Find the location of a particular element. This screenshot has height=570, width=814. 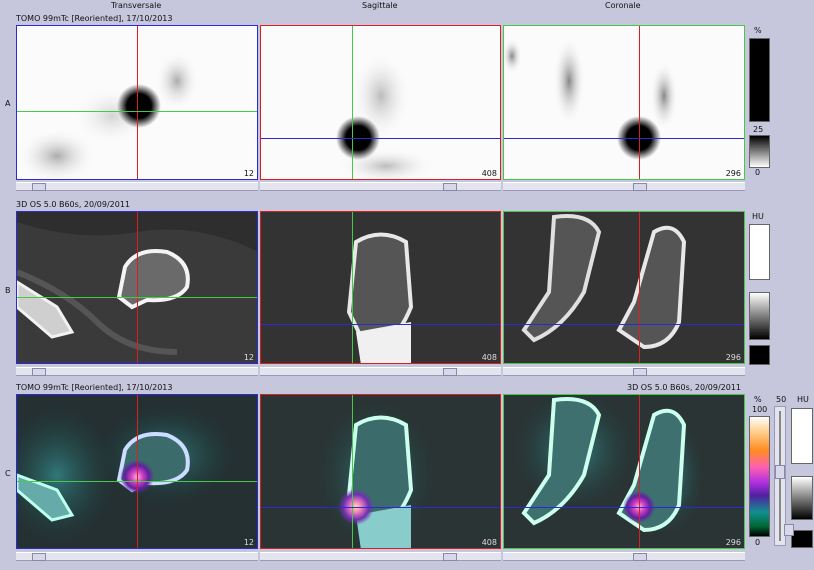

slice-slider-a-transversal is located at coordinates (137, 186).